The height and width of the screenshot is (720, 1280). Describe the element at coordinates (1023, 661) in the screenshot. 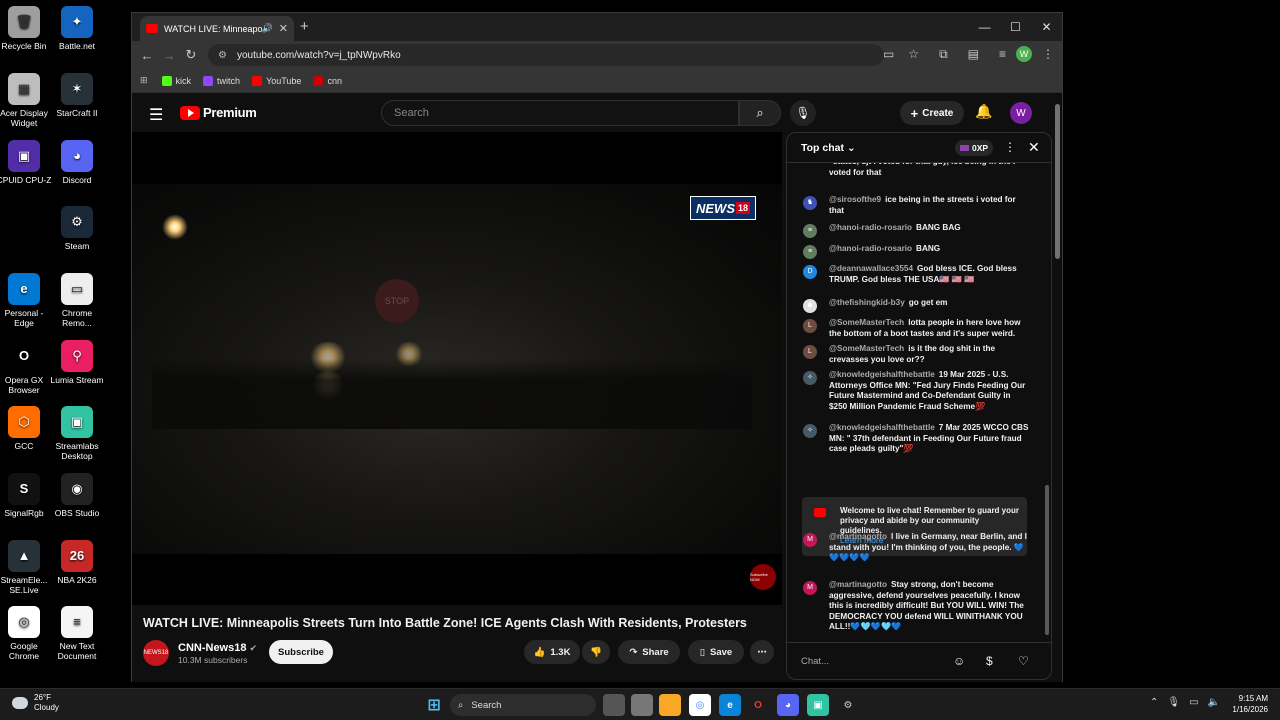

I see `heart-icon: ♡` at that location.